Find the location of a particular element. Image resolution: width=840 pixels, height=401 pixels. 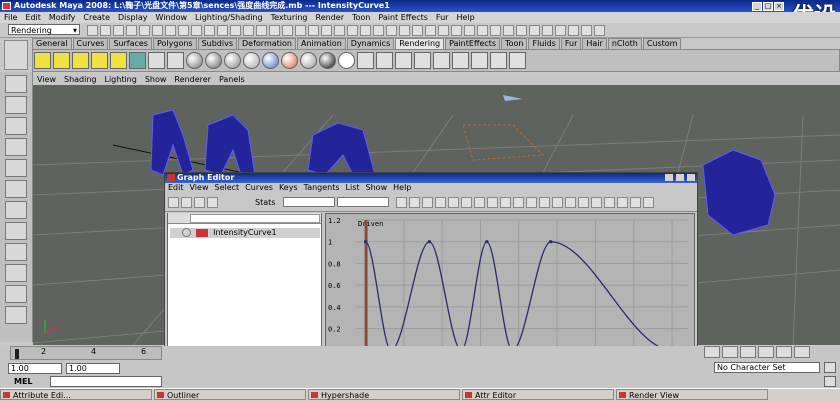

maximize-icon: □ is located at coordinates (768, 6).